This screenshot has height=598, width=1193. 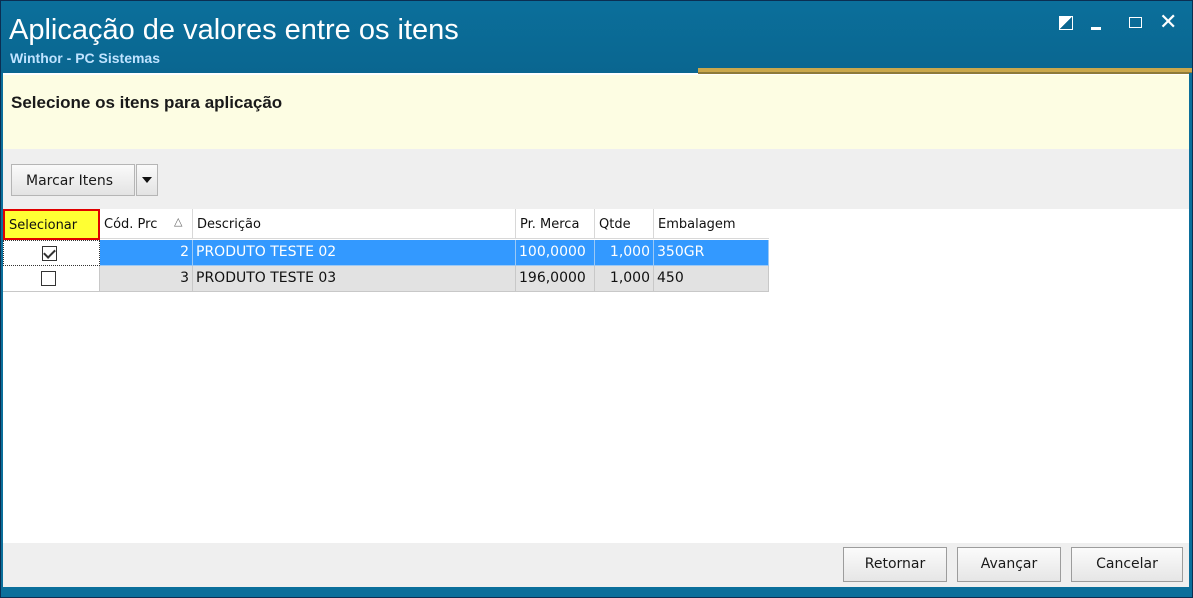 I want to click on column-header-qtde: Qtde, so click(x=624, y=224).